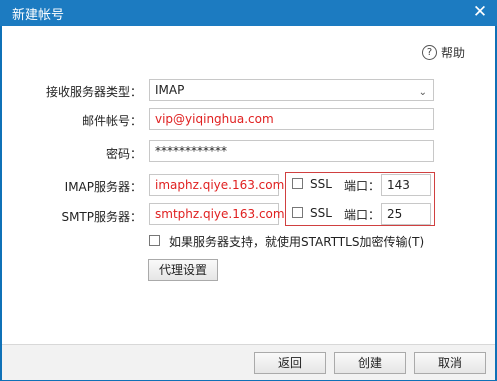 The width and height of the screenshot is (497, 381). What do you see at coordinates (38, 15) in the screenshot?
I see `window-title: 新建帐号` at bounding box center [38, 15].